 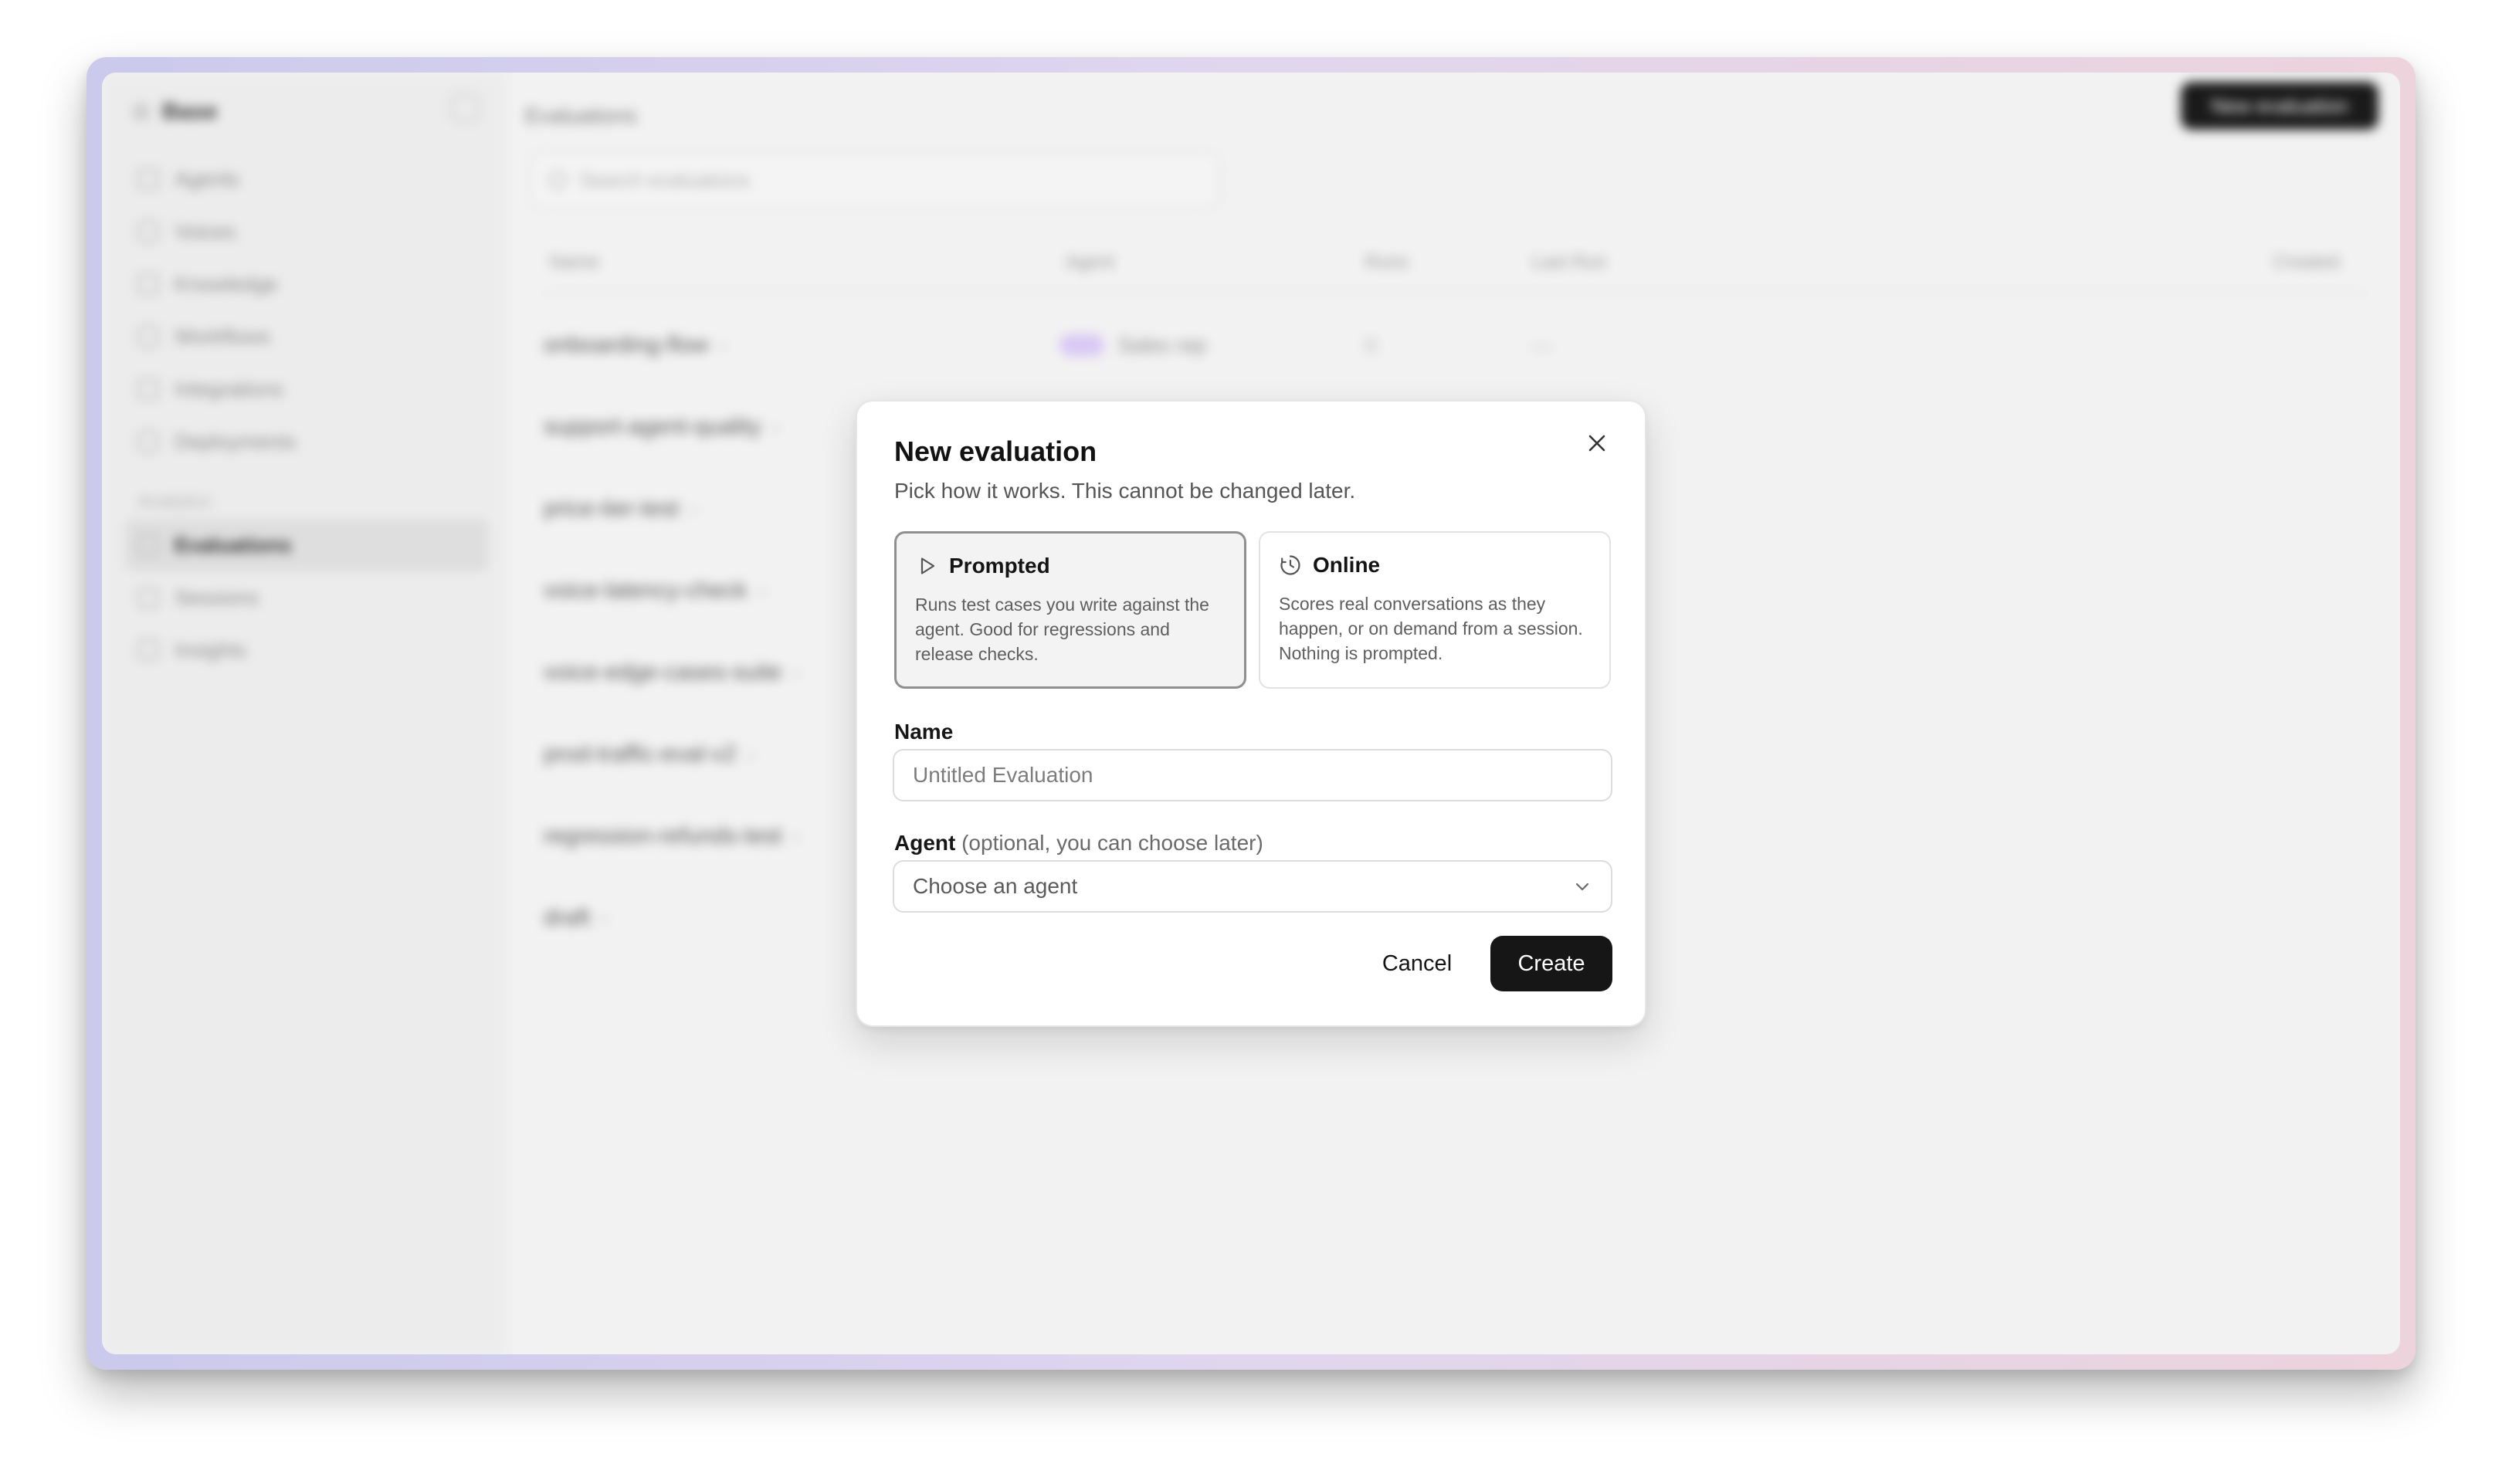 What do you see at coordinates (1582, 887) in the screenshot?
I see `chevron-down-icon` at bounding box center [1582, 887].